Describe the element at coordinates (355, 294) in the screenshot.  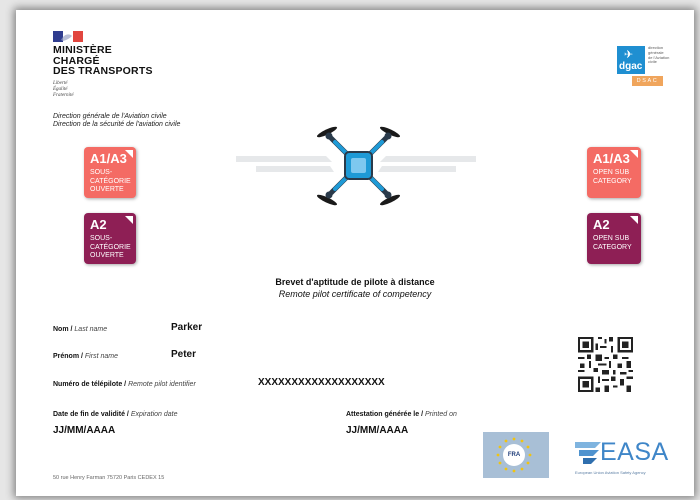
I see `certificate-subtitle: Remote pilot certificate of competency` at that location.